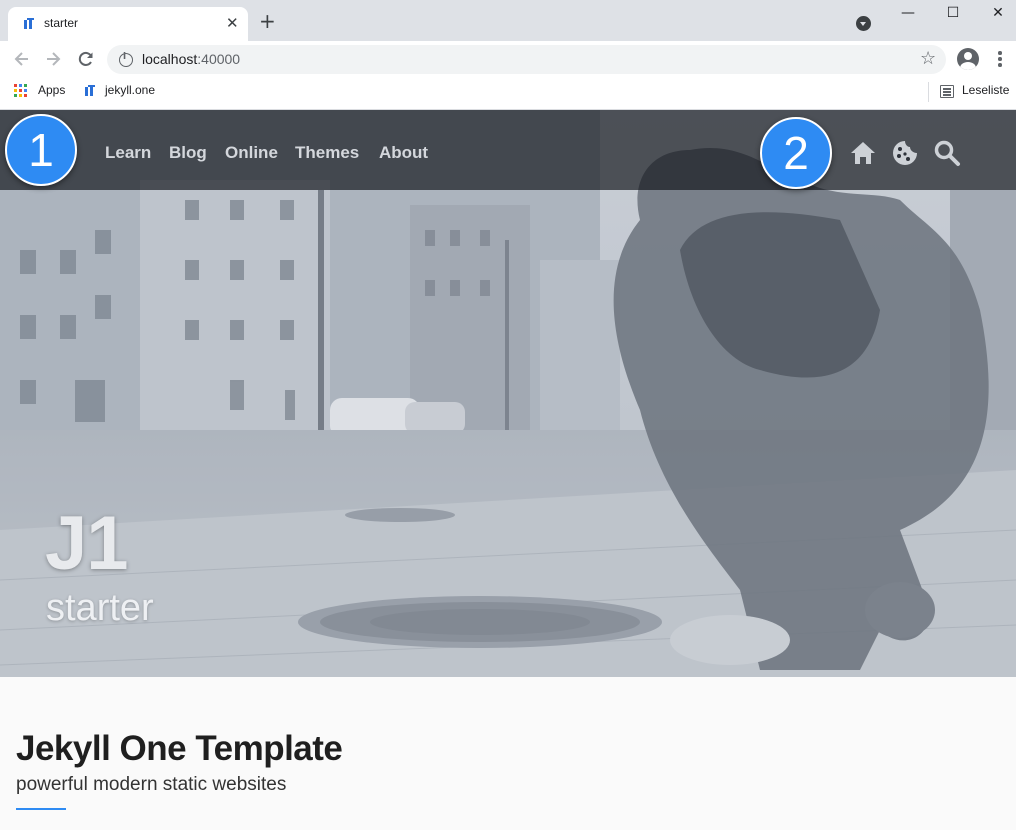  I want to click on tab-close-icon: ✕, so click(232, 23).